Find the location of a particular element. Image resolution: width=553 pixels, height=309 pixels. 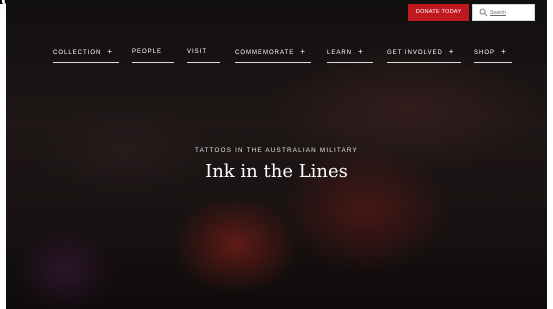

nav-item-commemorate: COMMEMORATE + is located at coordinates (273, 54).